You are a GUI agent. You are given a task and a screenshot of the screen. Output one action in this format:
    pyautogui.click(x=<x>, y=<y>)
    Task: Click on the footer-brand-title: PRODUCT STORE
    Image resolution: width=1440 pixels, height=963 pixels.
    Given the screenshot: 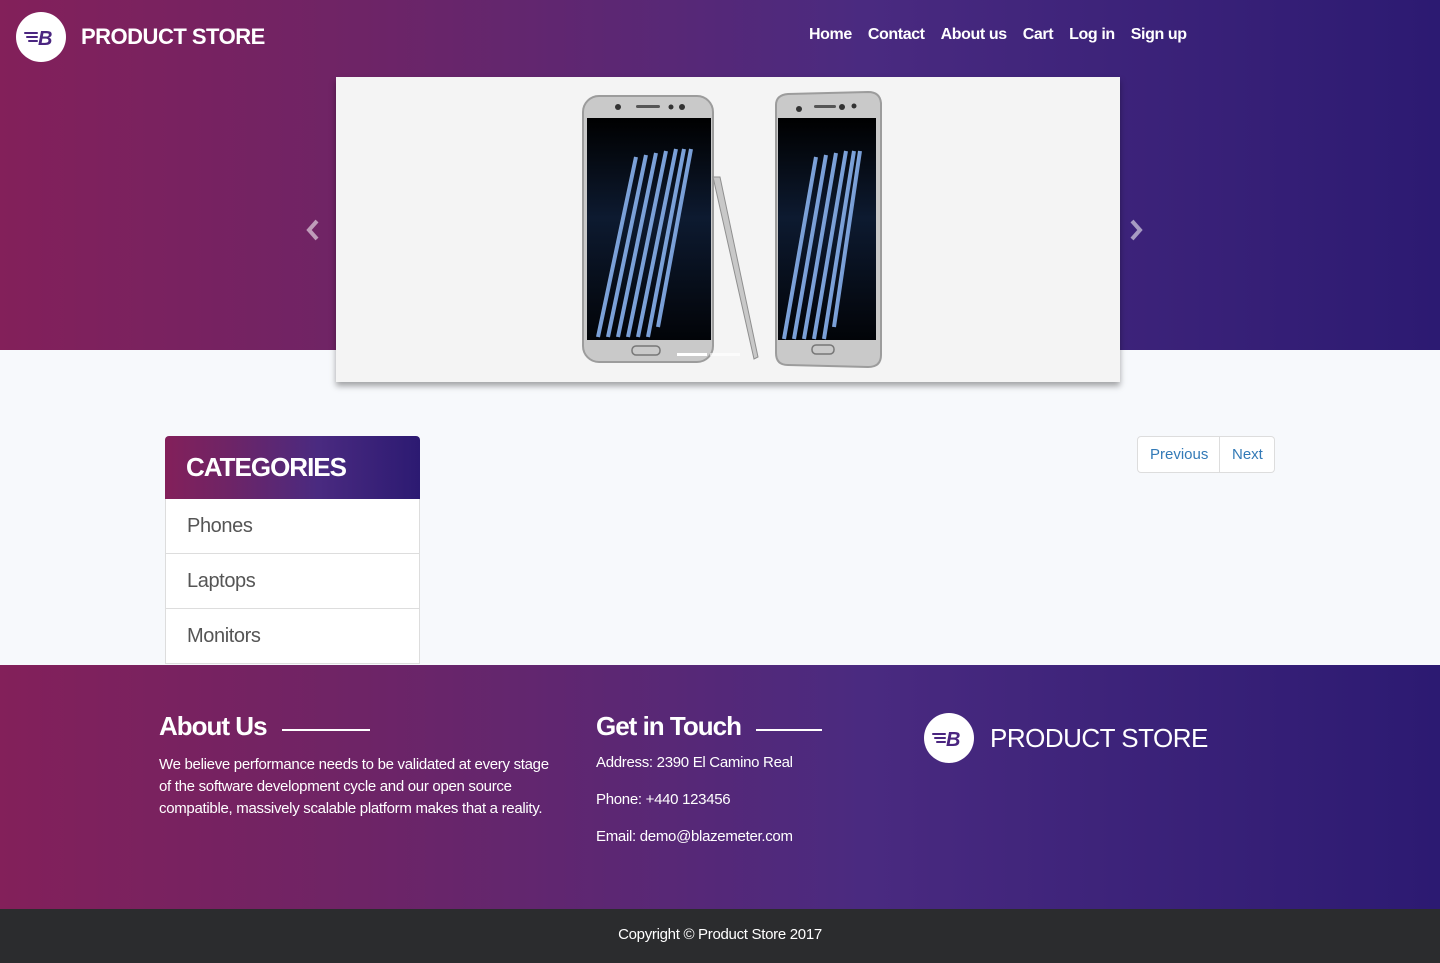 What is the action you would take?
    pyautogui.click(x=1099, y=737)
    